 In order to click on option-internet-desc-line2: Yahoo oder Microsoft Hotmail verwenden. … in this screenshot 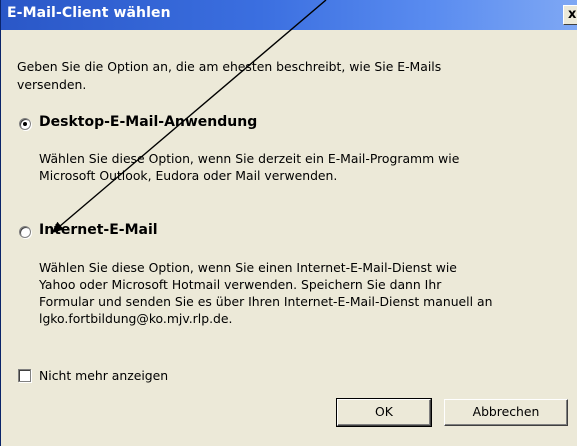, I will do `click(240, 284)`.